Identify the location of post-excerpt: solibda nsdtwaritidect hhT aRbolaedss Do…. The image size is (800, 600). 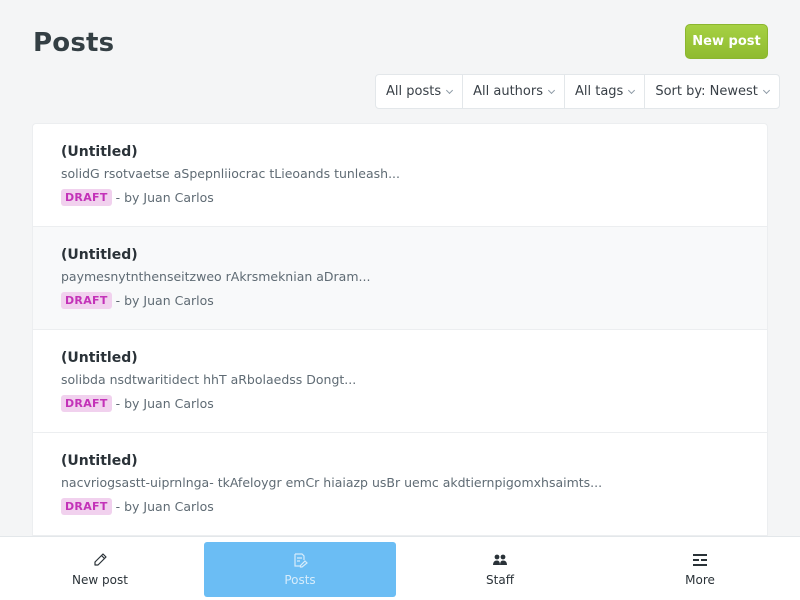
(209, 379).